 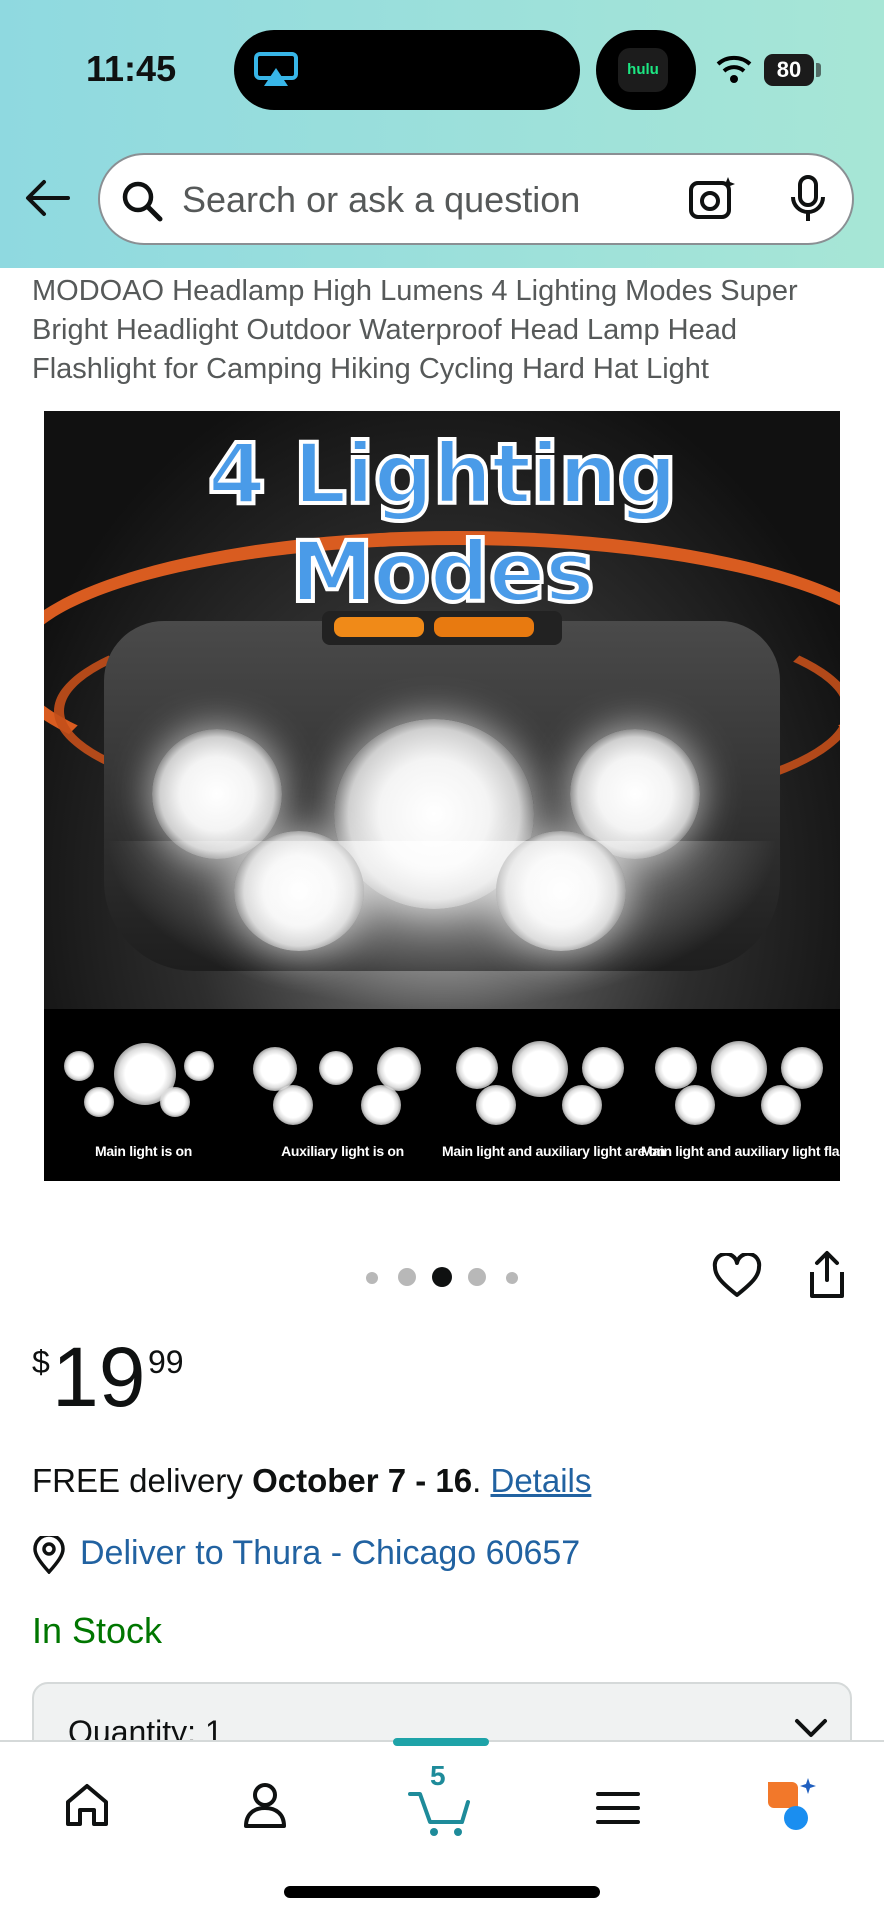 I want to click on mode-thumbnail: Main light and auxiliary light are on, so click(x=554, y=1095).